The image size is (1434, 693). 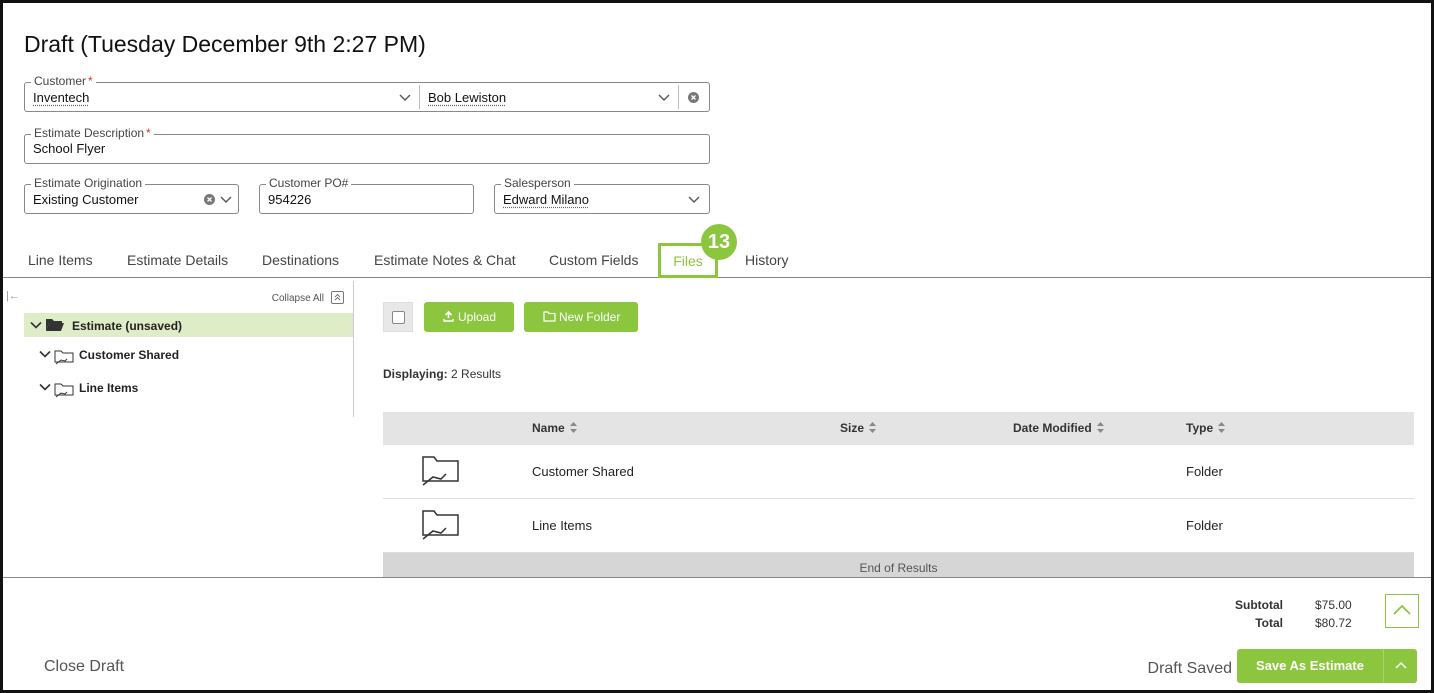 I want to click on tab-custom-fields: Custom Fields, so click(x=593, y=260).